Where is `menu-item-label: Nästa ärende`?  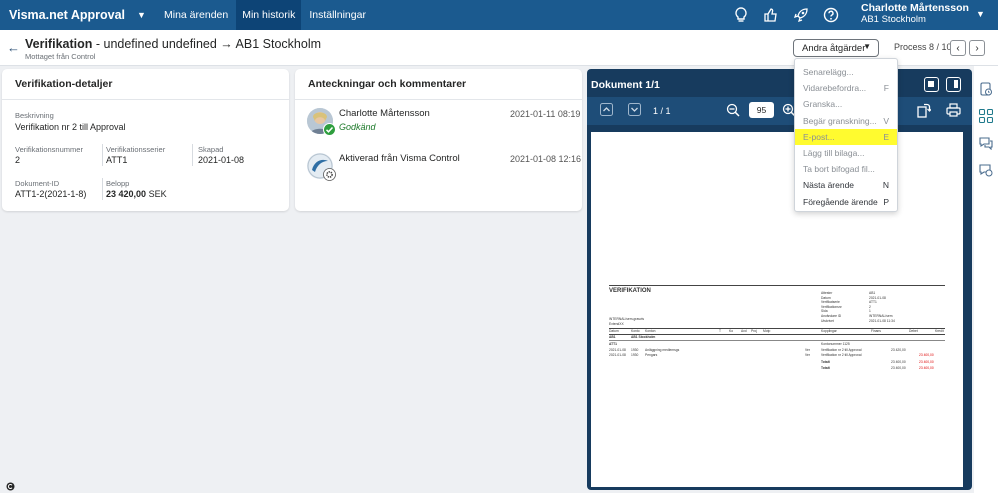 menu-item-label: Nästa ärende is located at coordinates (829, 185).